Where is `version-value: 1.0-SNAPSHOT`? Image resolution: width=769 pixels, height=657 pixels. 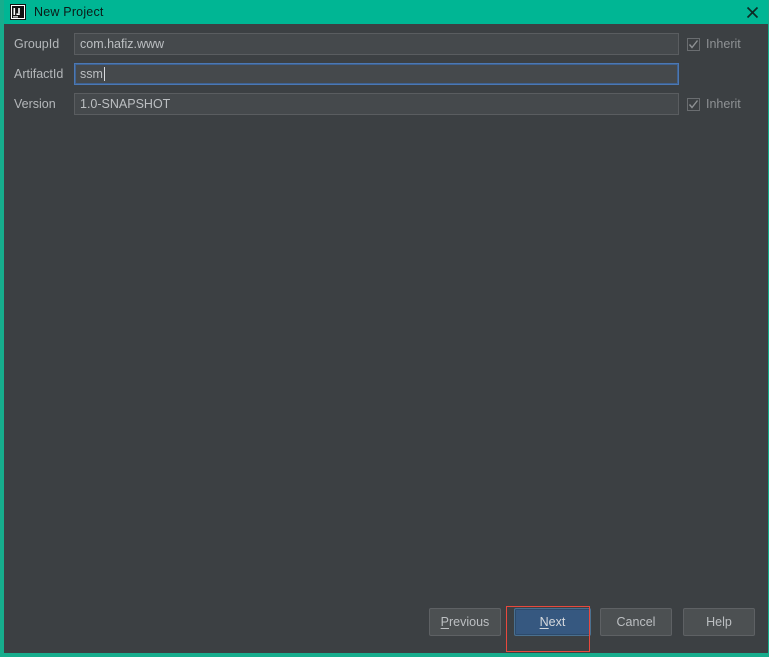
version-value: 1.0-SNAPSHOT is located at coordinates (125, 104).